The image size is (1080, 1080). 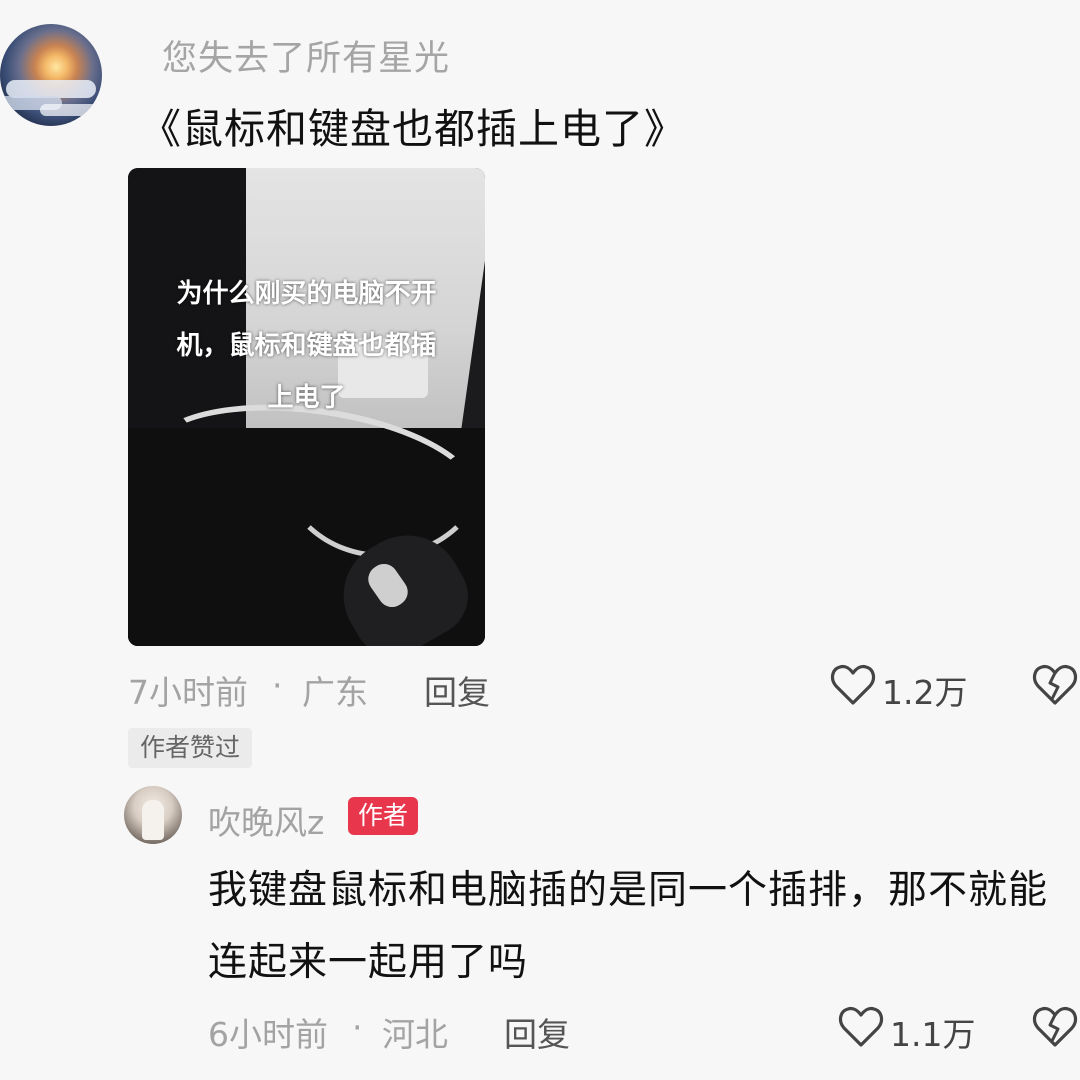 I want to click on comment-username: 您失去了所有星光, so click(x=306, y=55).